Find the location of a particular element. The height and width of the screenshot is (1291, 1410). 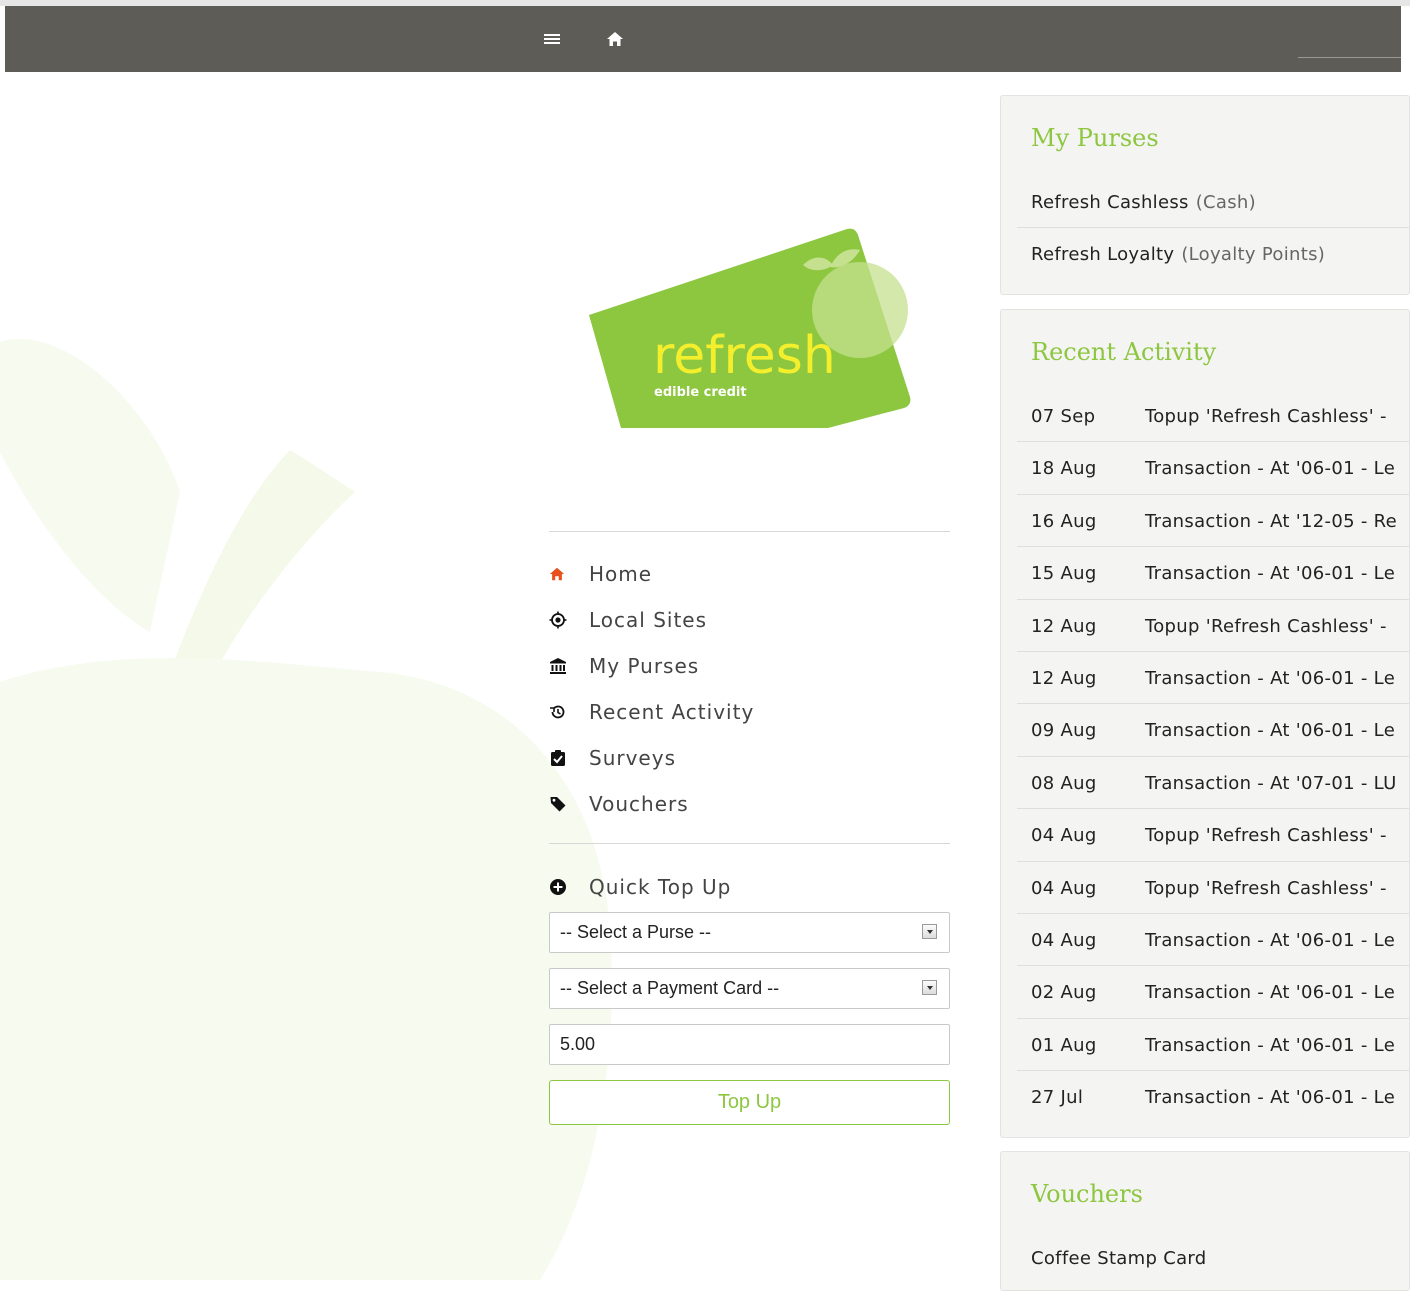

menu-item-local-sites: Local Sites is located at coordinates (749, 620).